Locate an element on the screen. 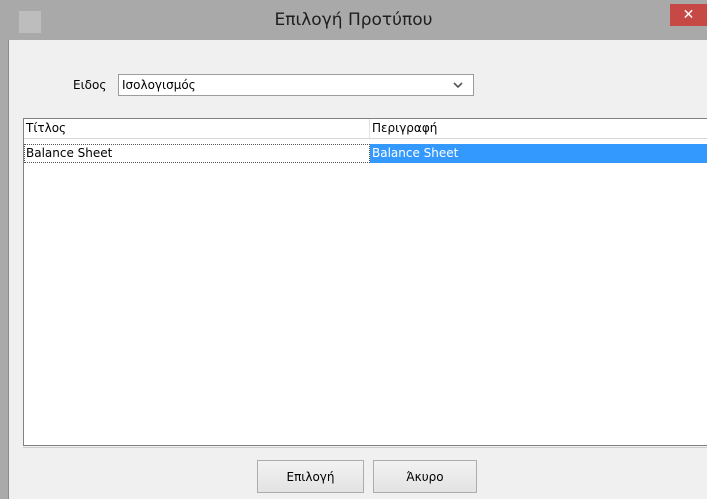  cell-title: Balance Sheet is located at coordinates (197, 153).